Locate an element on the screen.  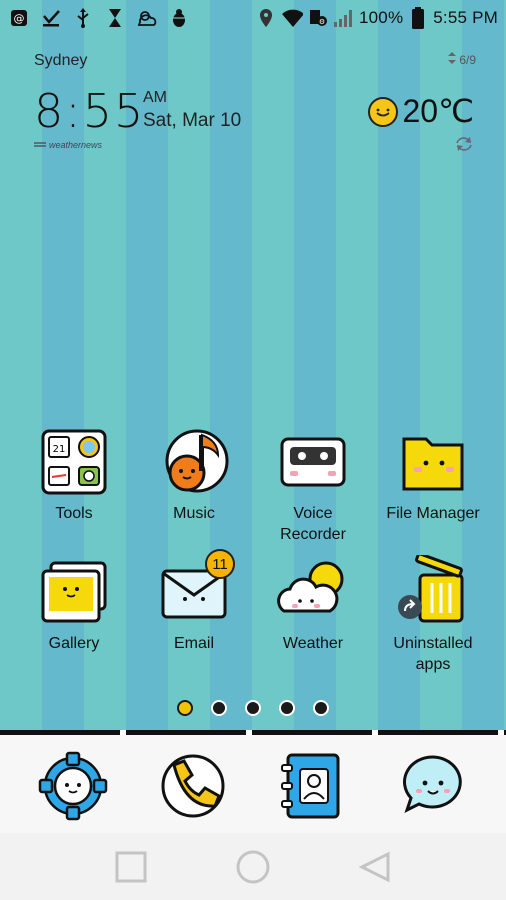
circle-icon is located at coordinates (253, 866).